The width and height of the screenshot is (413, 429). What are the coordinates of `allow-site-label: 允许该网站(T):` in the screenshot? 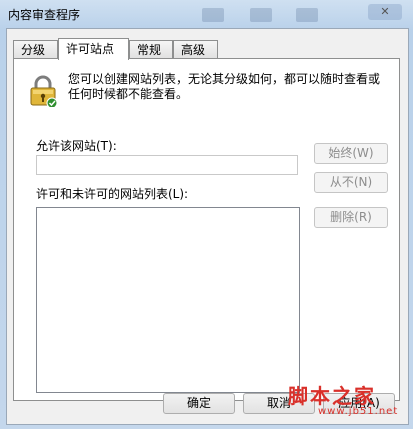 It's located at (76, 146).